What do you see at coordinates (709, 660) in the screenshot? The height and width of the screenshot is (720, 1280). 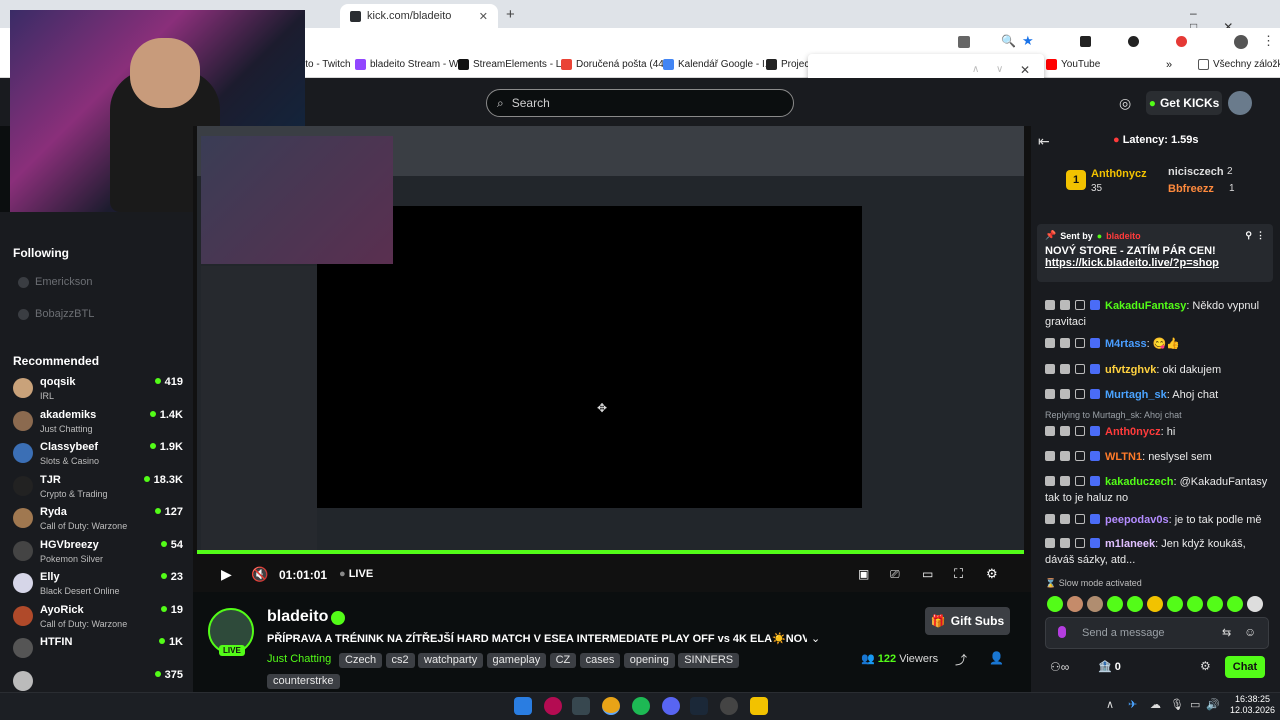 I see `tag: SINNERS` at bounding box center [709, 660].